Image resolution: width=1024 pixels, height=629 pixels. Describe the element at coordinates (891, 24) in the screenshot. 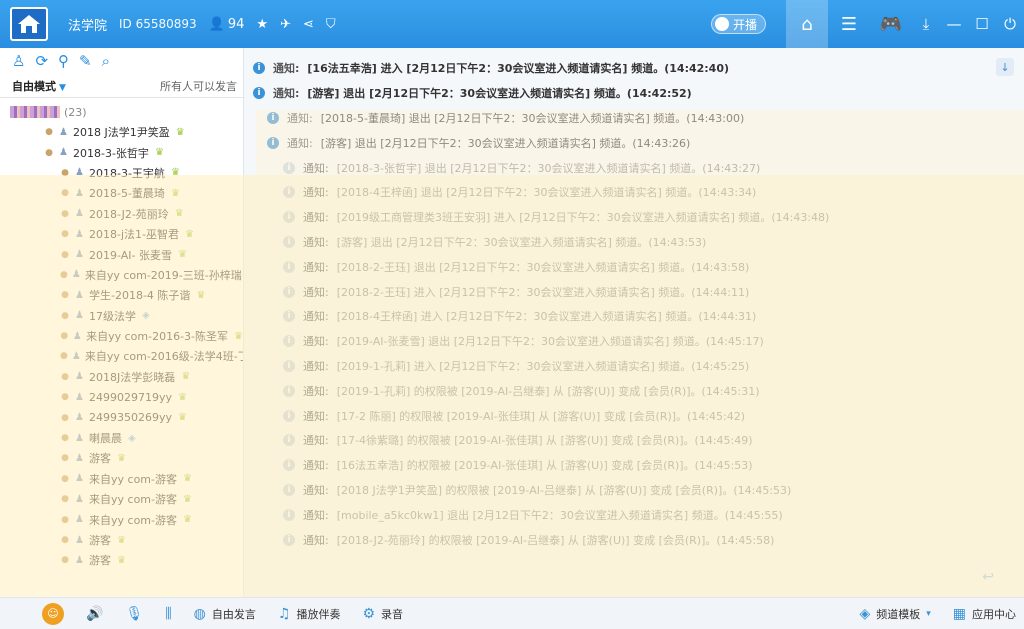

I see `gamepad-nav-icon: 🎮` at that location.